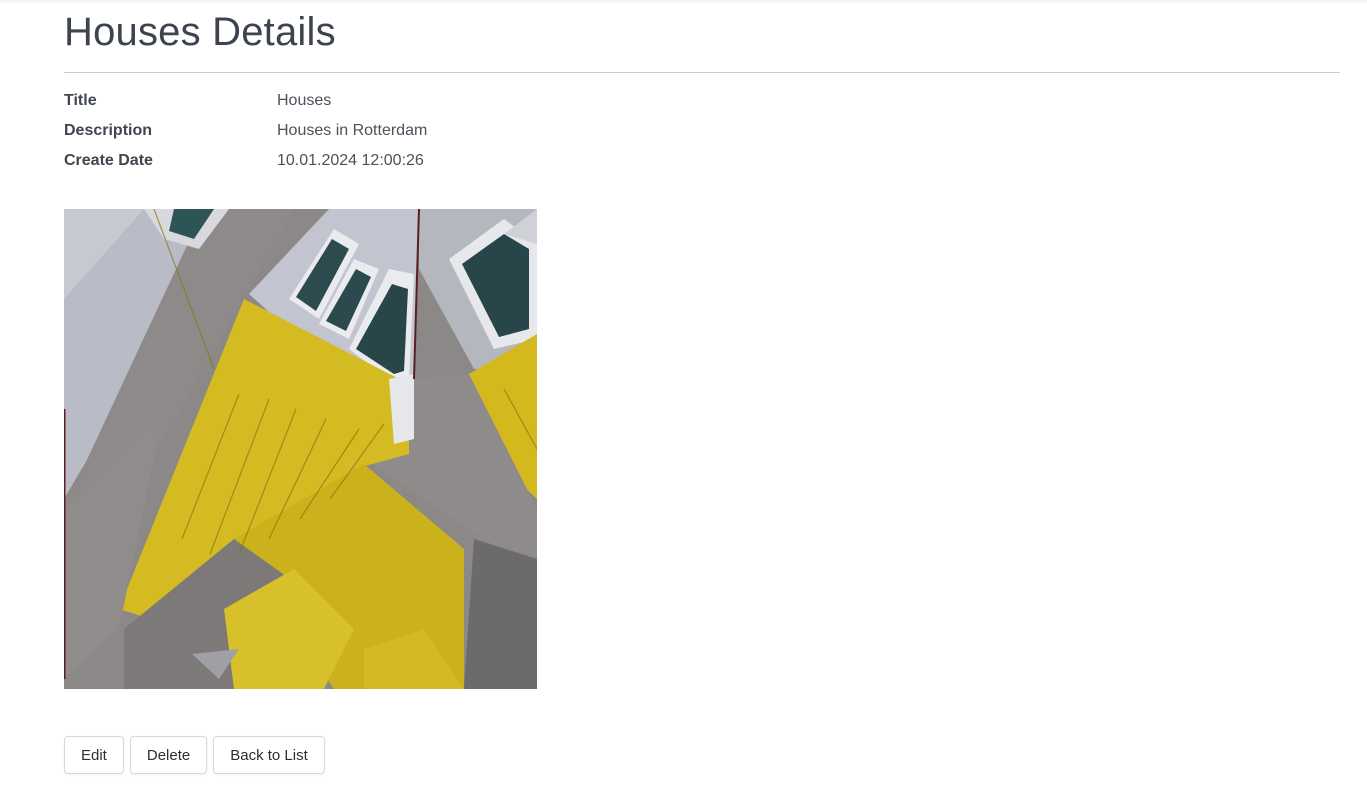  What do you see at coordinates (94, 755) in the screenshot?
I see `edit-button: Edit` at bounding box center [94, 755].